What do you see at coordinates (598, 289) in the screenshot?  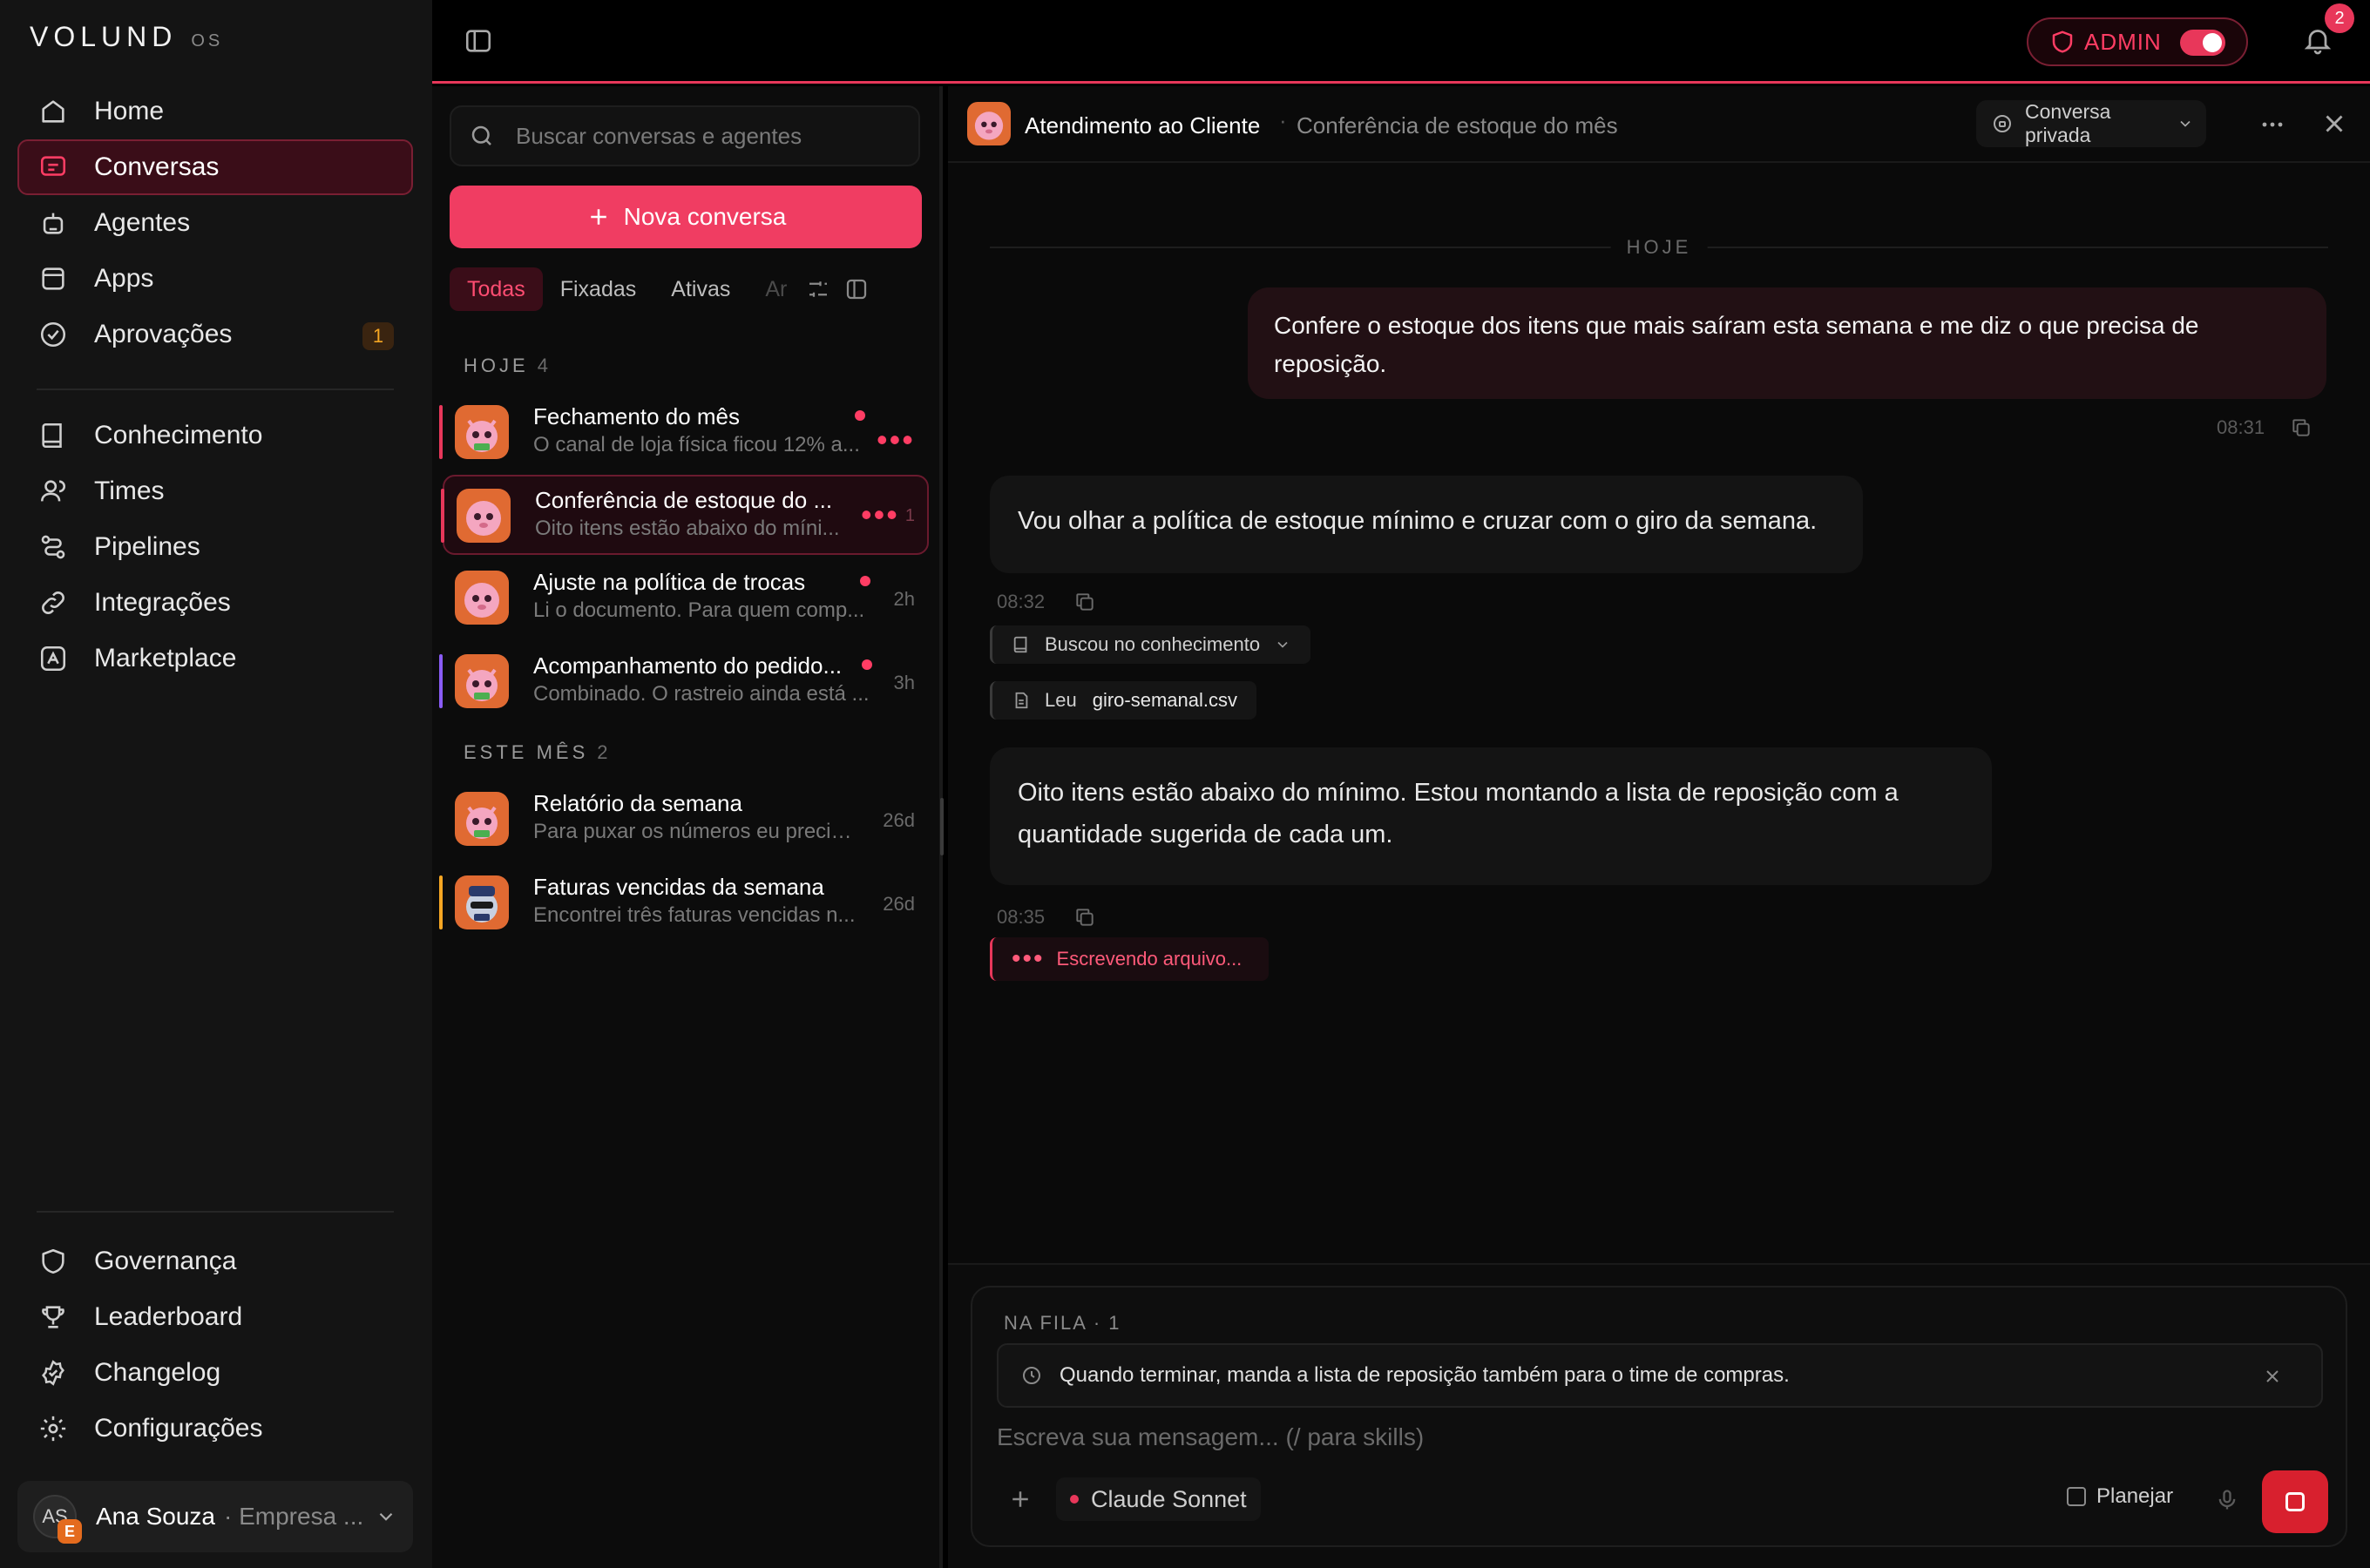 I see `tab-fixadas: Fixadas` at bounding box center [598, 289].